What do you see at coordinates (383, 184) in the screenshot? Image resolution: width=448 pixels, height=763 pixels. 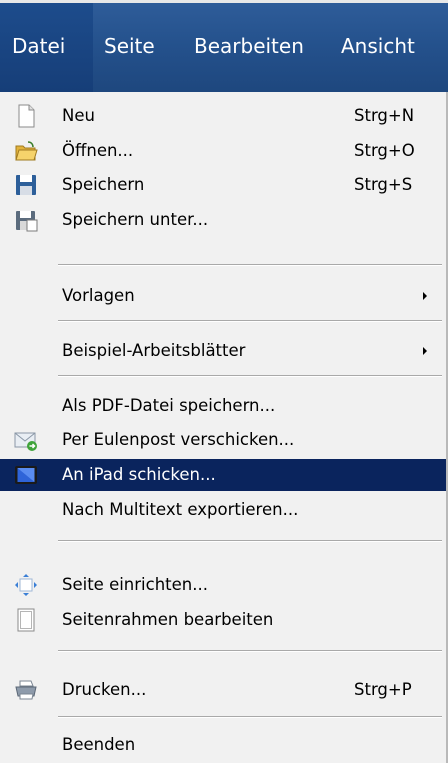 I see `menu-item-shortcut: Strg+S` at bounding box center [383, 184].